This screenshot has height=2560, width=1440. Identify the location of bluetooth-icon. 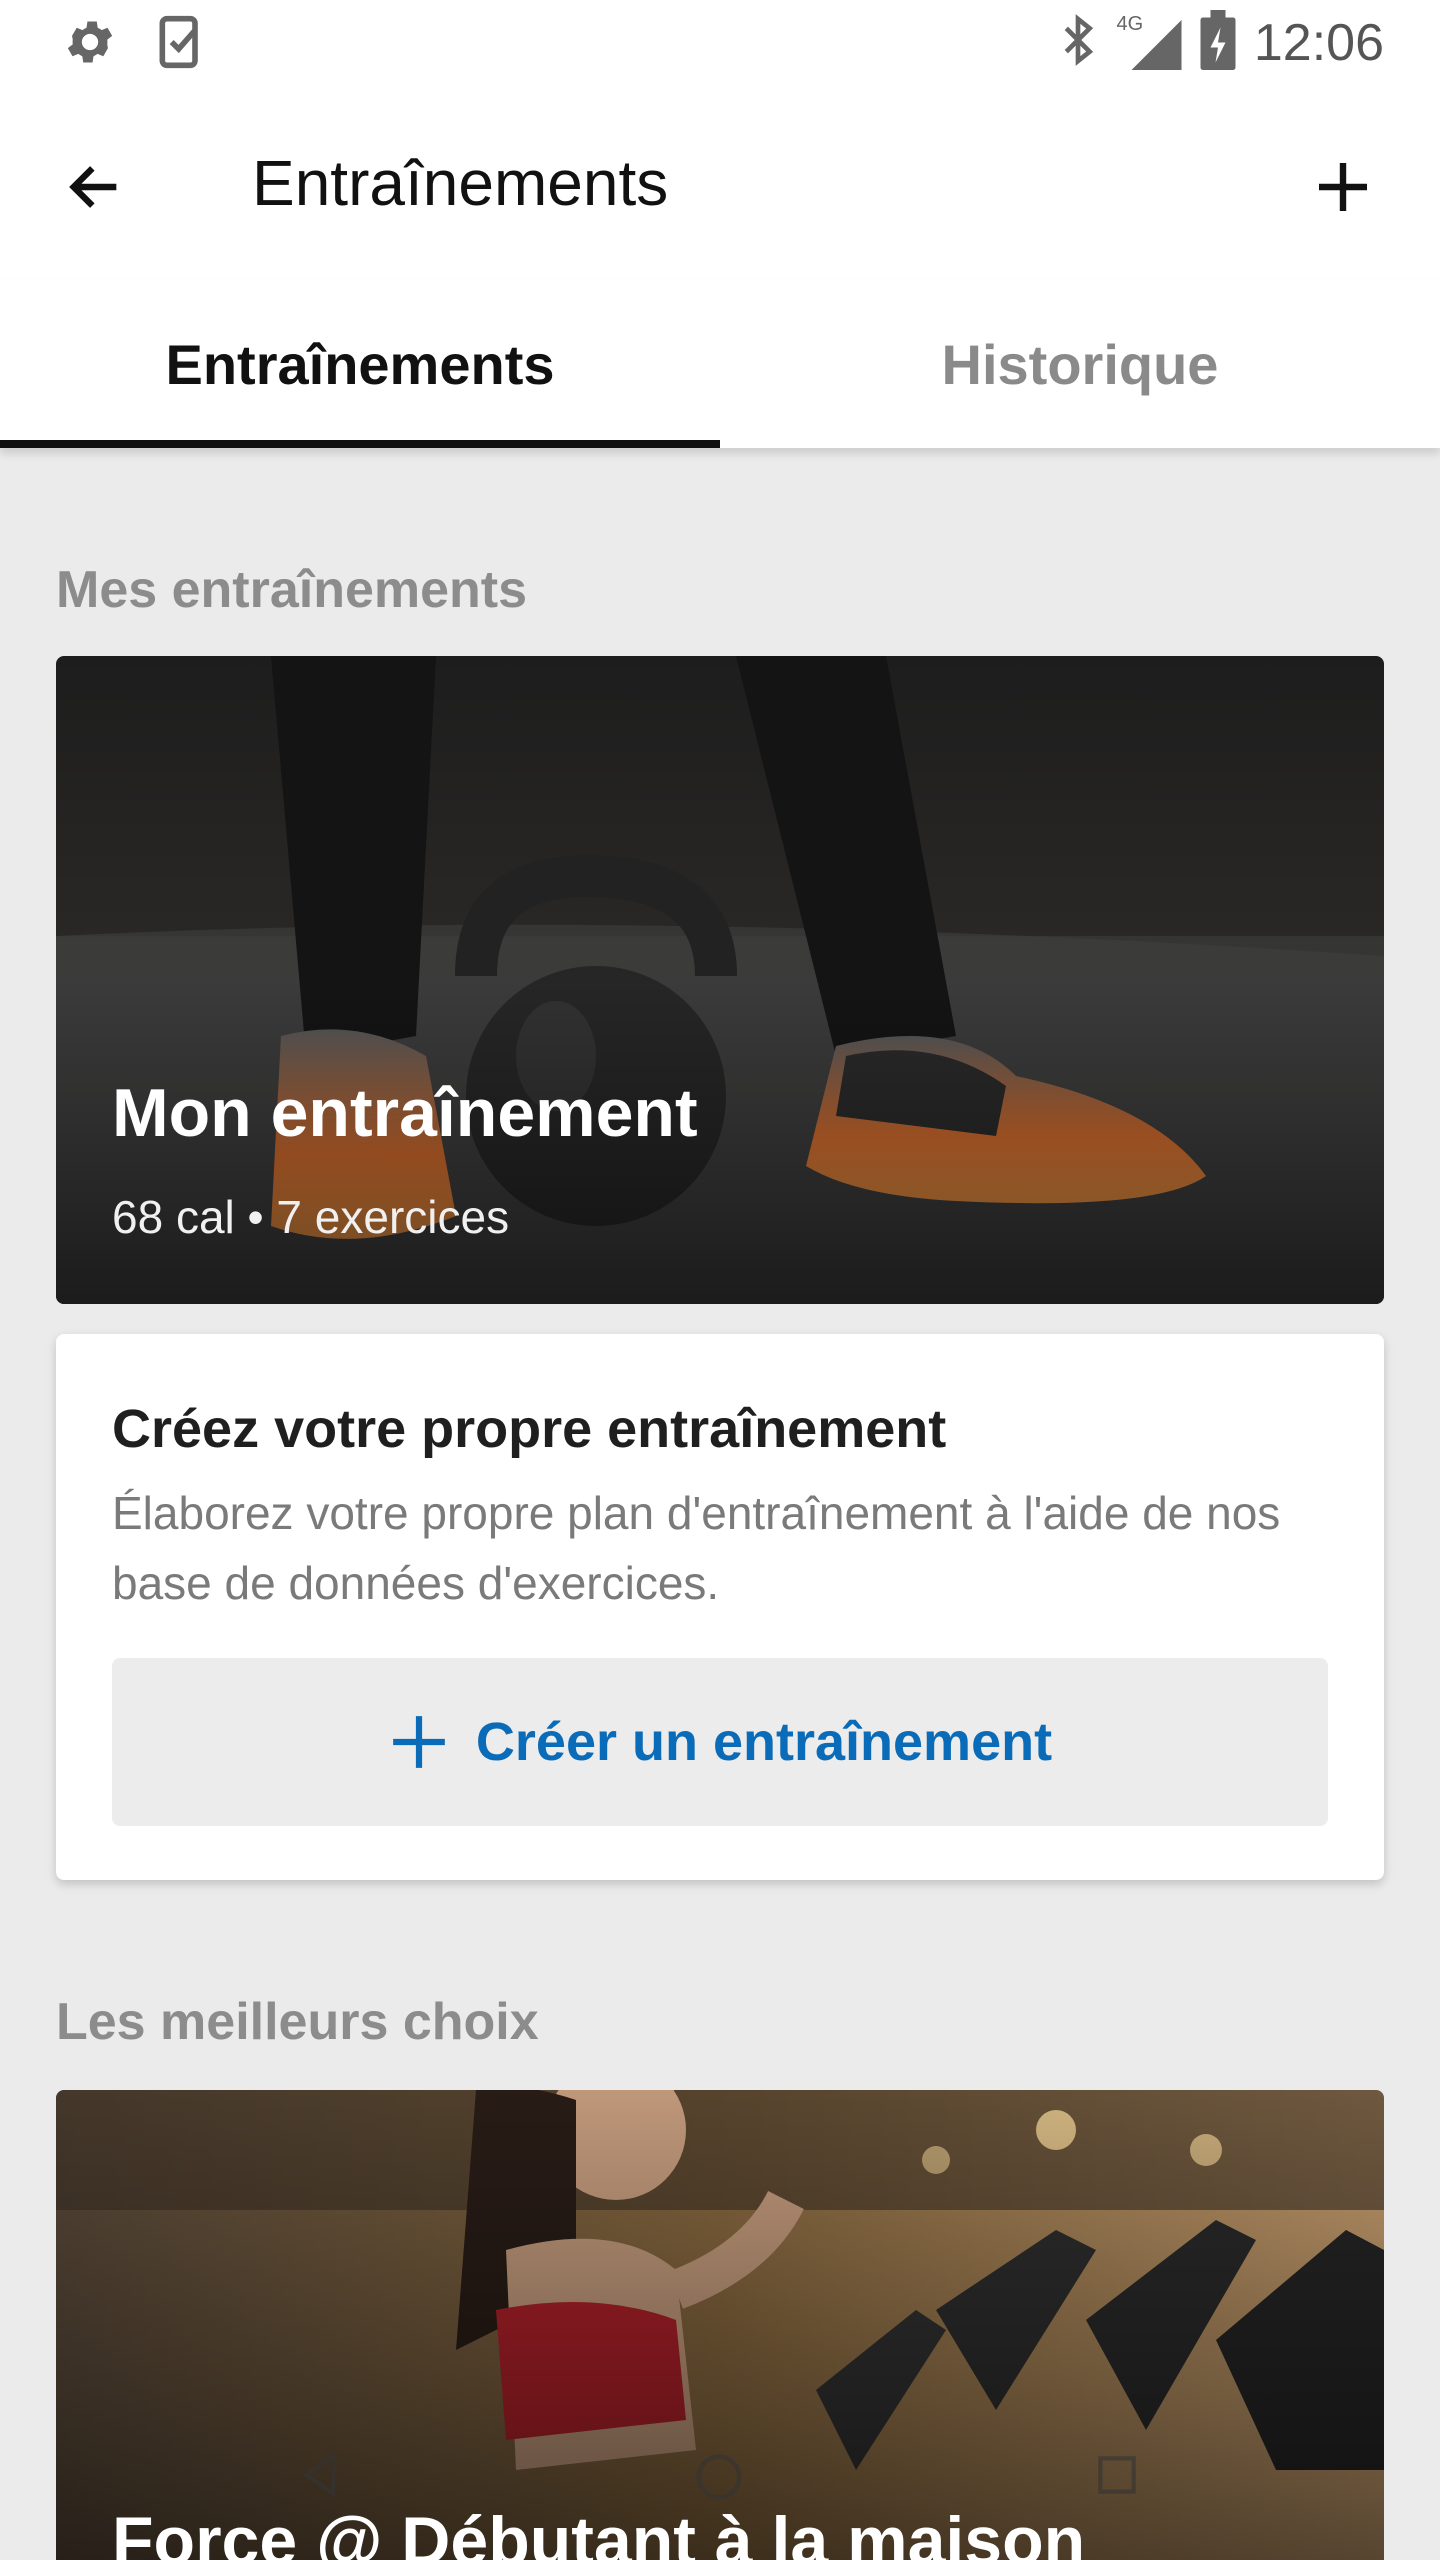
(1078, 42).